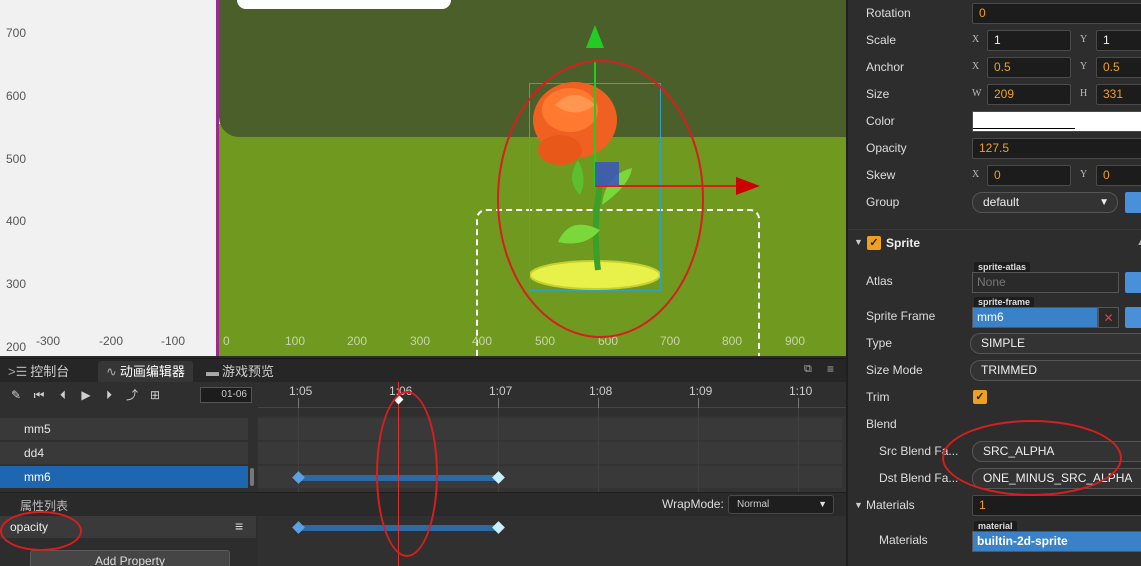 The height and width of the screenshot is (566, 1141). What do you see at coordinates (63, 395) in the screenshot?
I see `prev-frame-icon: ⏴` at bounding box center [63, 395].